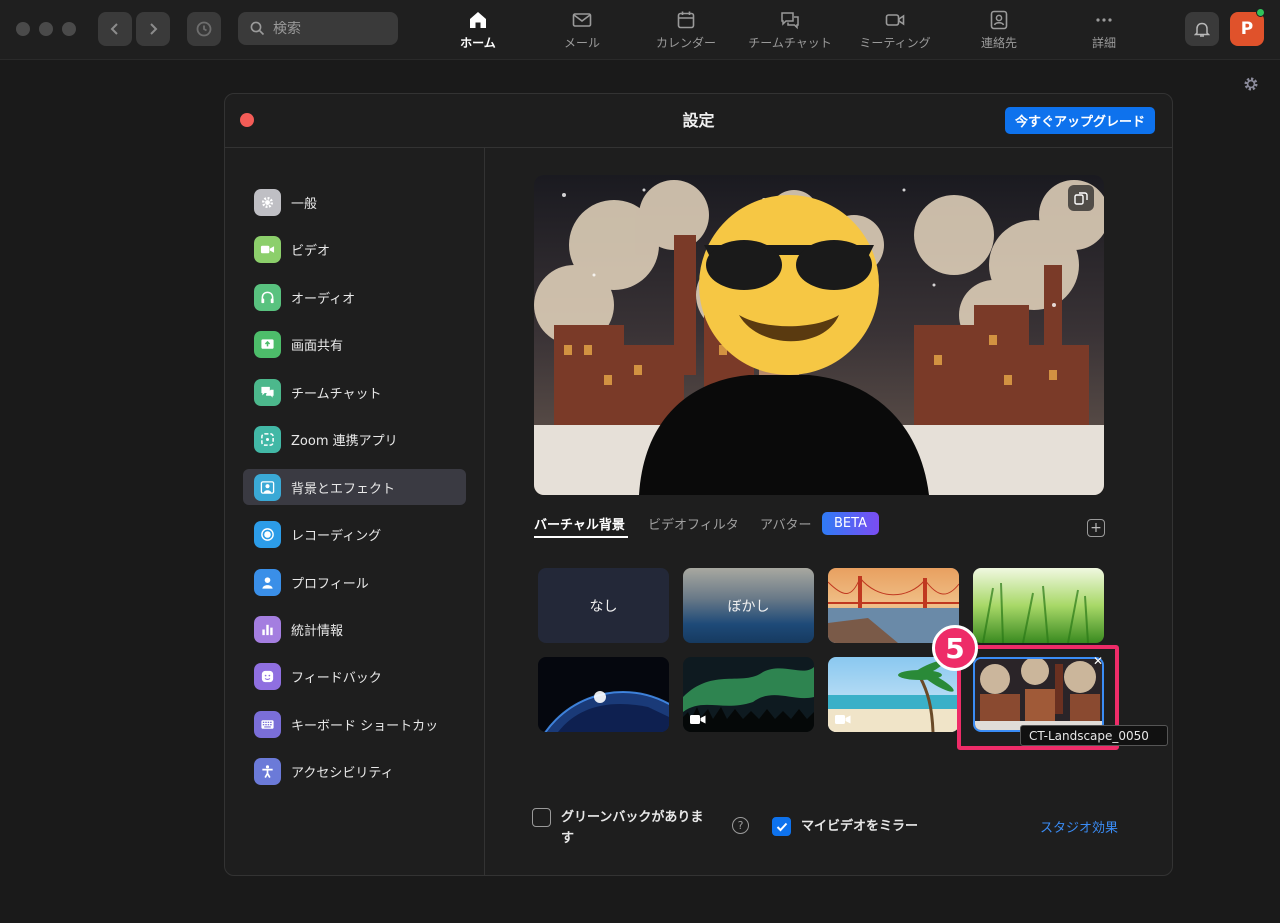 Image resolution: width=1280 pixels, height=923 pixels. Describe the element at coordinates (267, 487) in the screenshot. I see `person-background-icon` at that location.